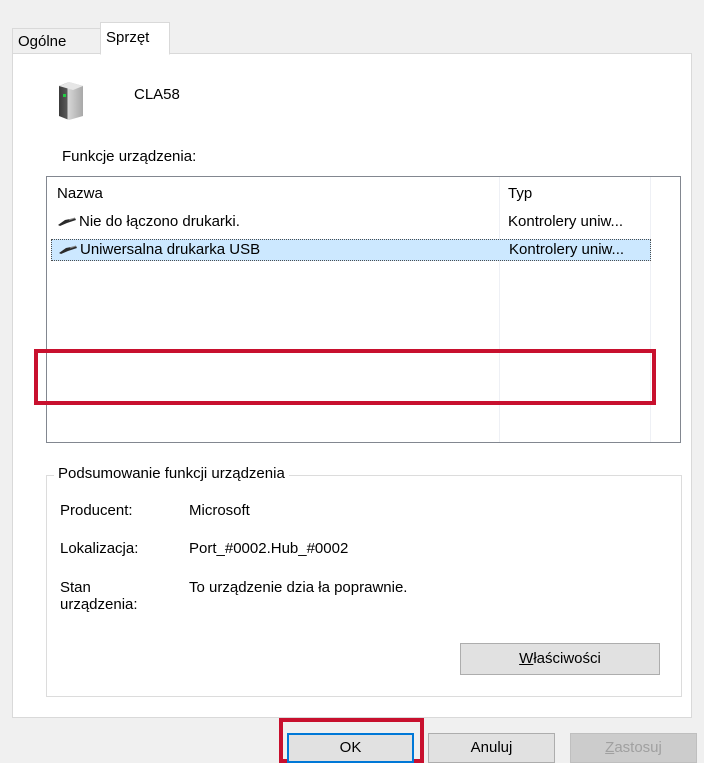  What do you see at coordinates (560, 659) in the screenshot?
I see `properties-button: Właściwości` at bounding box center [560, 659].